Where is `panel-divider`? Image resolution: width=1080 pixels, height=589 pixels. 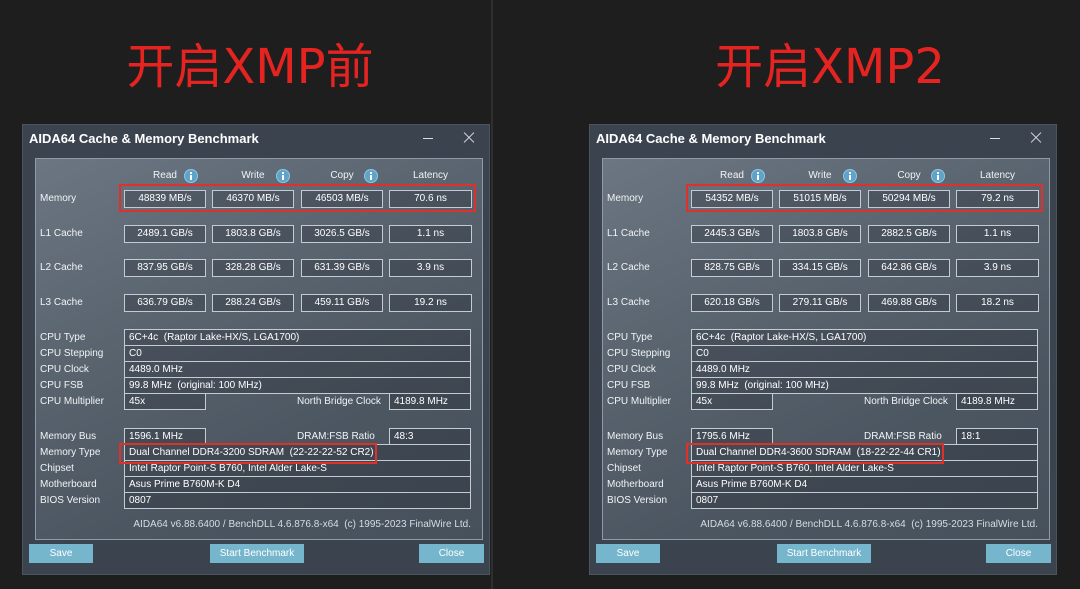 panel-divider is located at coordinates (492, 294).